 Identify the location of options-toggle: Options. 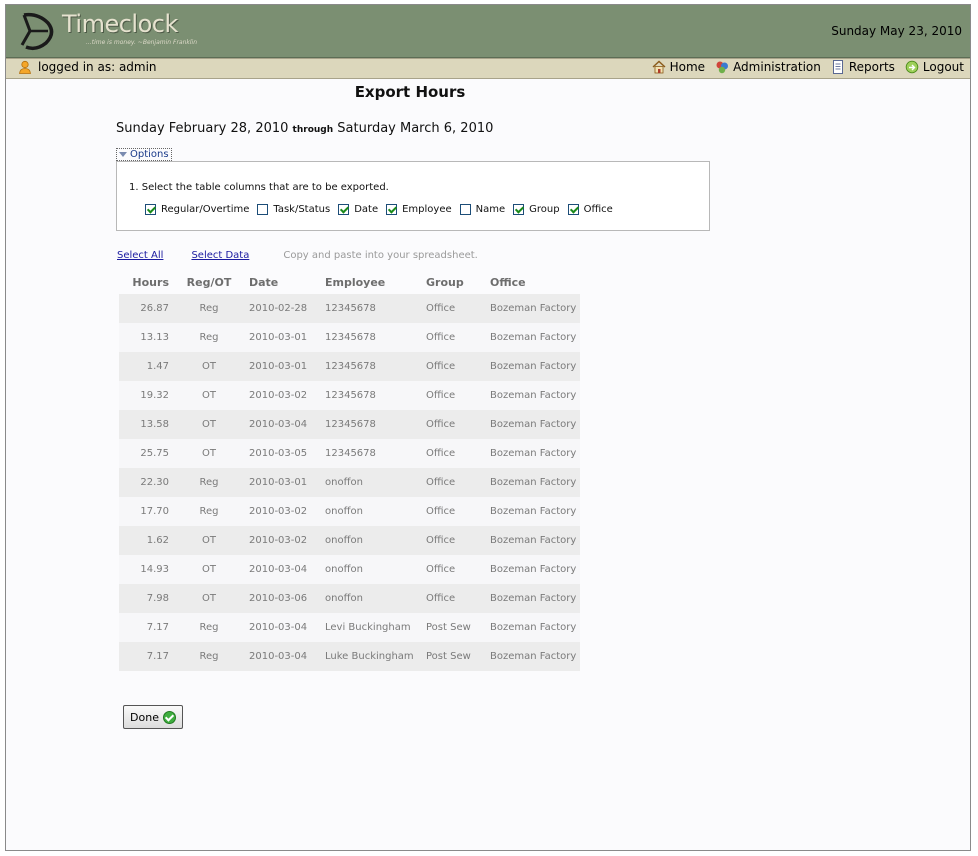
(144, 154).